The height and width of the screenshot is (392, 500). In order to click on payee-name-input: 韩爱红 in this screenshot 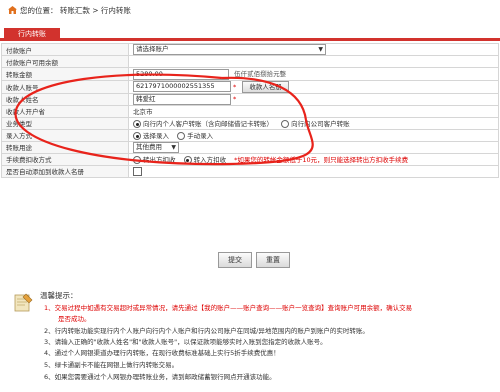, I will do `click(182, 99)`.